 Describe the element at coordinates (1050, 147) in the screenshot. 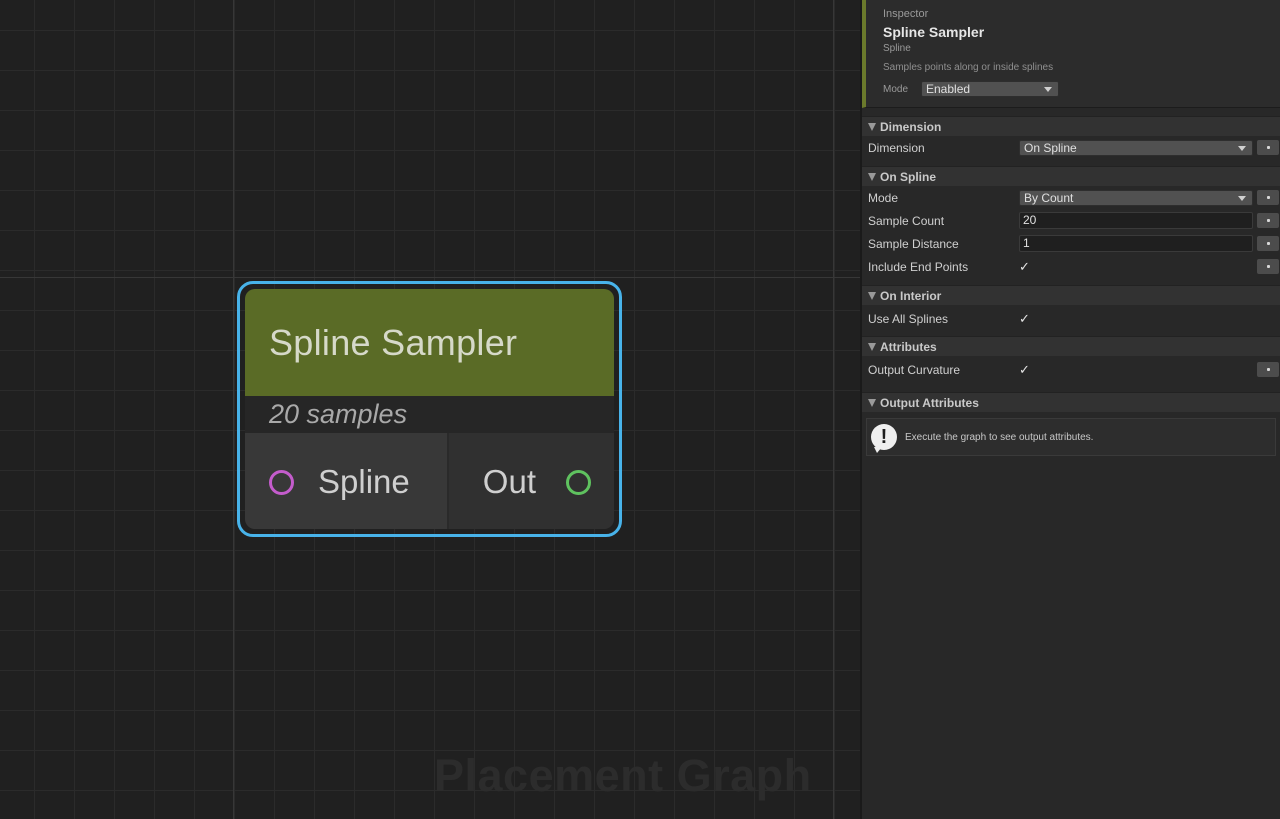

I see `dimension-value: On Spline` at that location.